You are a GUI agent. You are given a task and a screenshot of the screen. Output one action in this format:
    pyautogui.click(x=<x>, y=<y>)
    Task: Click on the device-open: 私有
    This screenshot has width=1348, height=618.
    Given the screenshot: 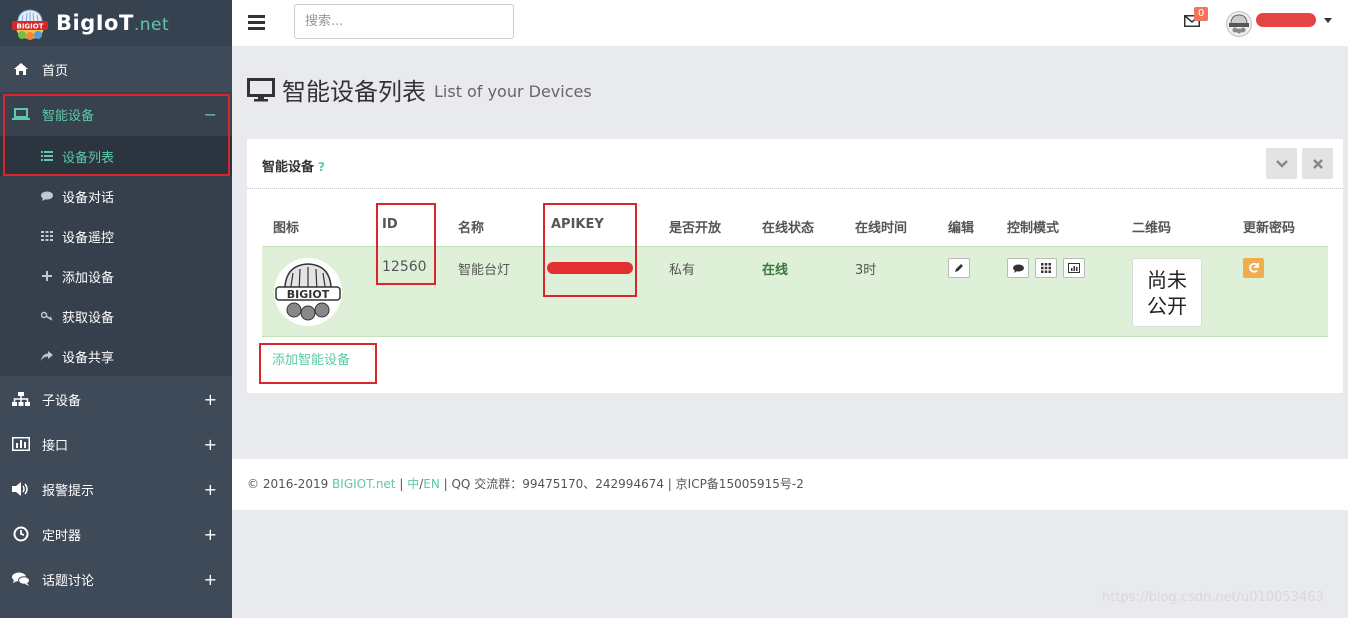 What is the action you would take?
    pyautogui.click(x=682, y=270)
    